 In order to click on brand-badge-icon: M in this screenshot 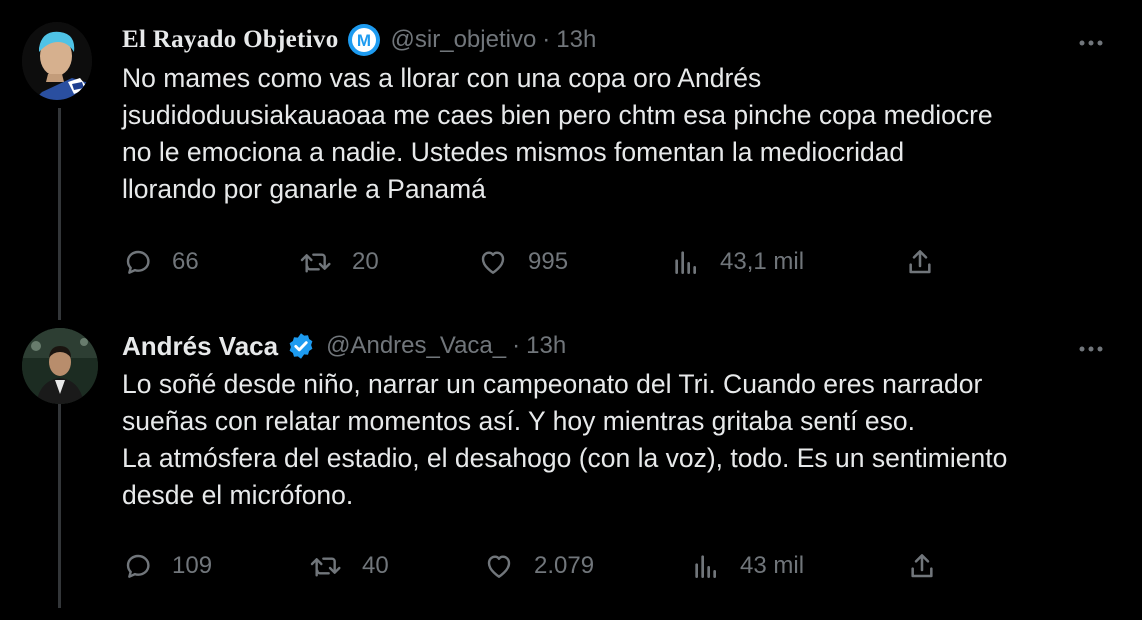, I will do `click(364, 40)`.